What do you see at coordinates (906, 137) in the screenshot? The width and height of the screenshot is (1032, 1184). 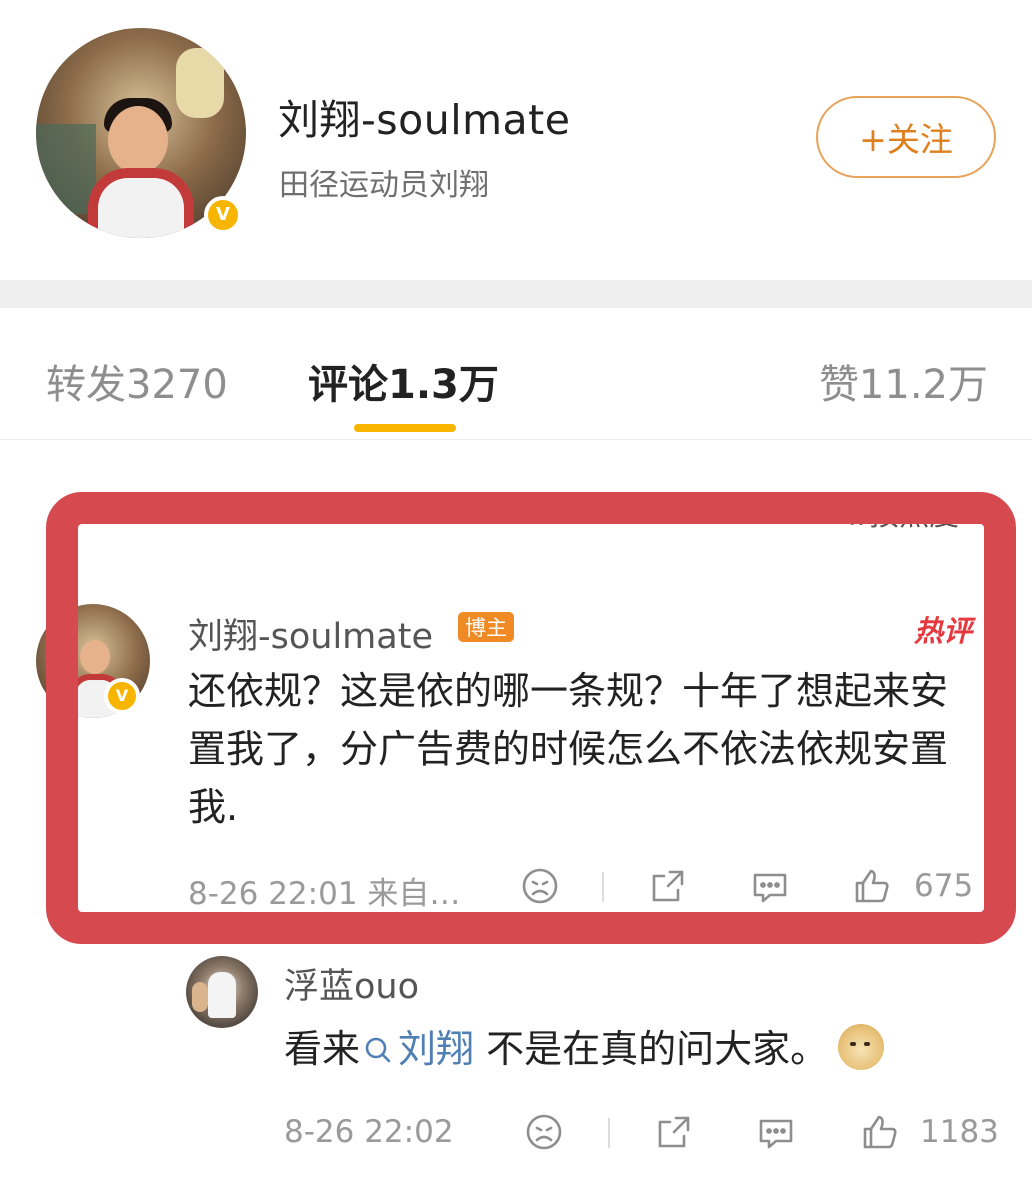 I see `follow-button: +关注` at bounding box center [906, 137].